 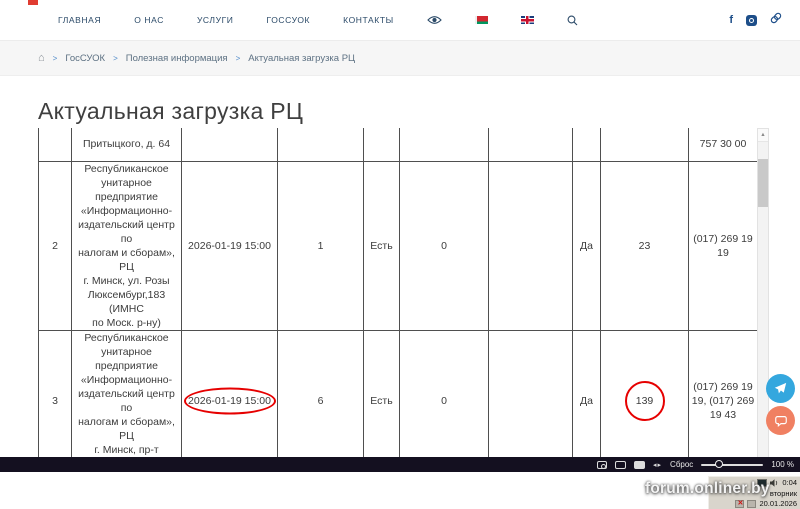 What do you see at coordinates (681, 464) in the screenshot?
I see `reset-button: Сброс` at bounding box center [681, 464].